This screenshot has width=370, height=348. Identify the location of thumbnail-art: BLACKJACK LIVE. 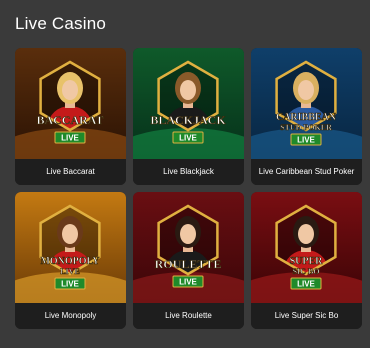
(188, 103).